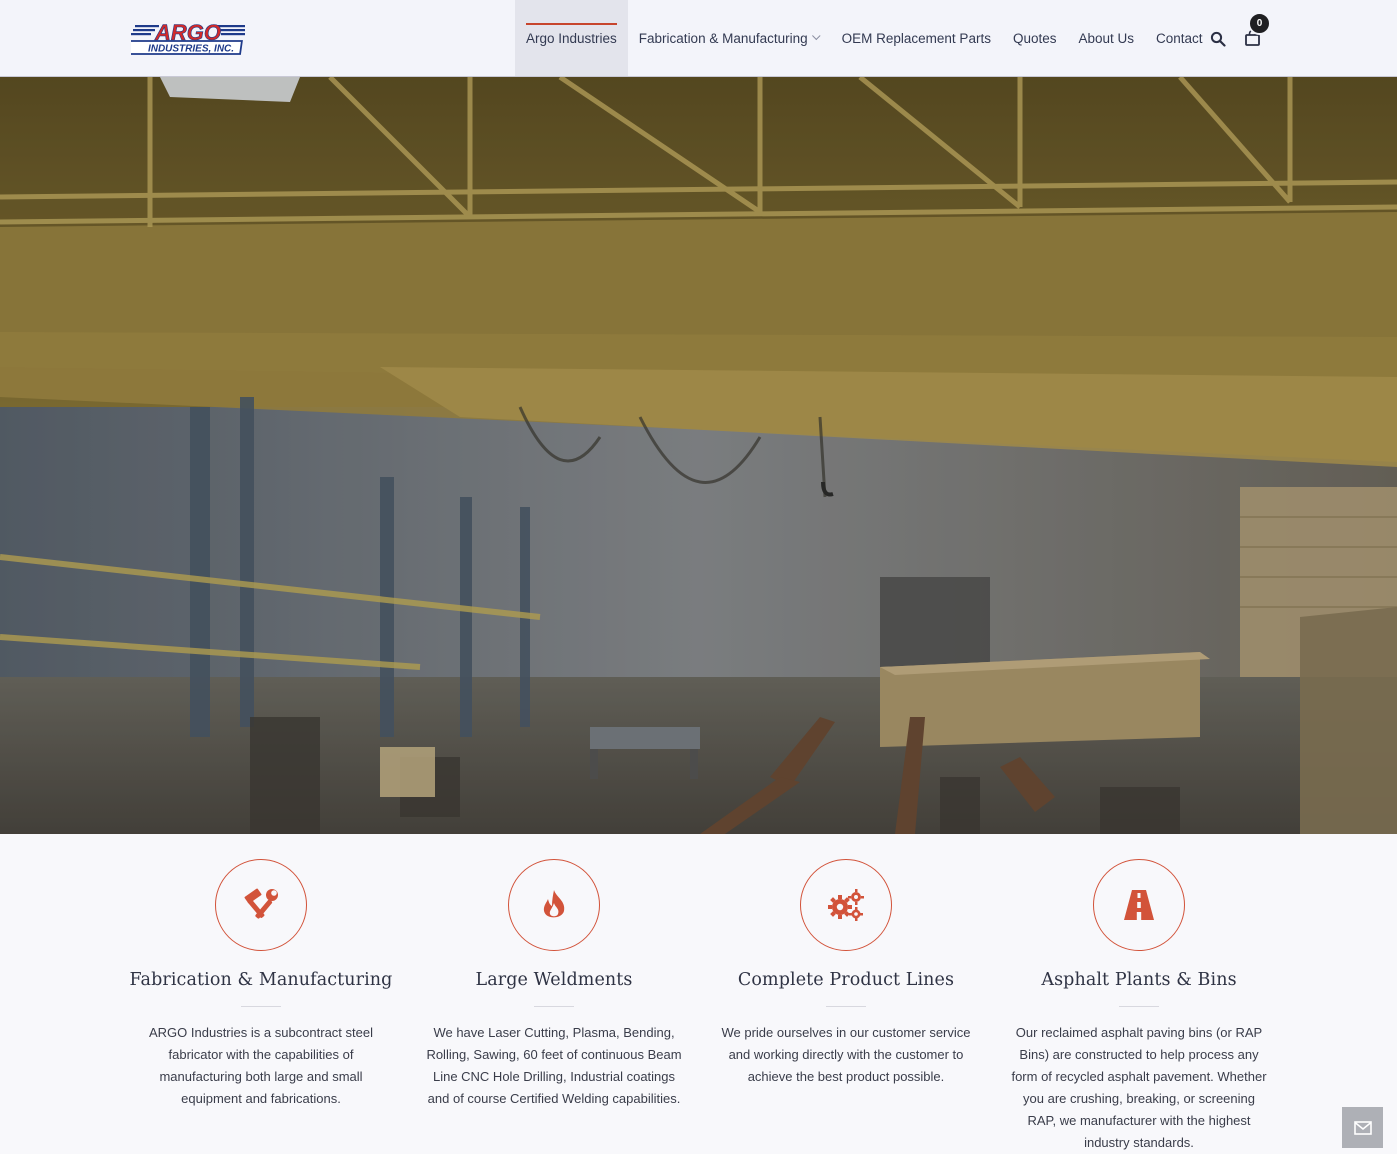  I want to click on nav-item-about-us: About Us, so click(1106, 38).